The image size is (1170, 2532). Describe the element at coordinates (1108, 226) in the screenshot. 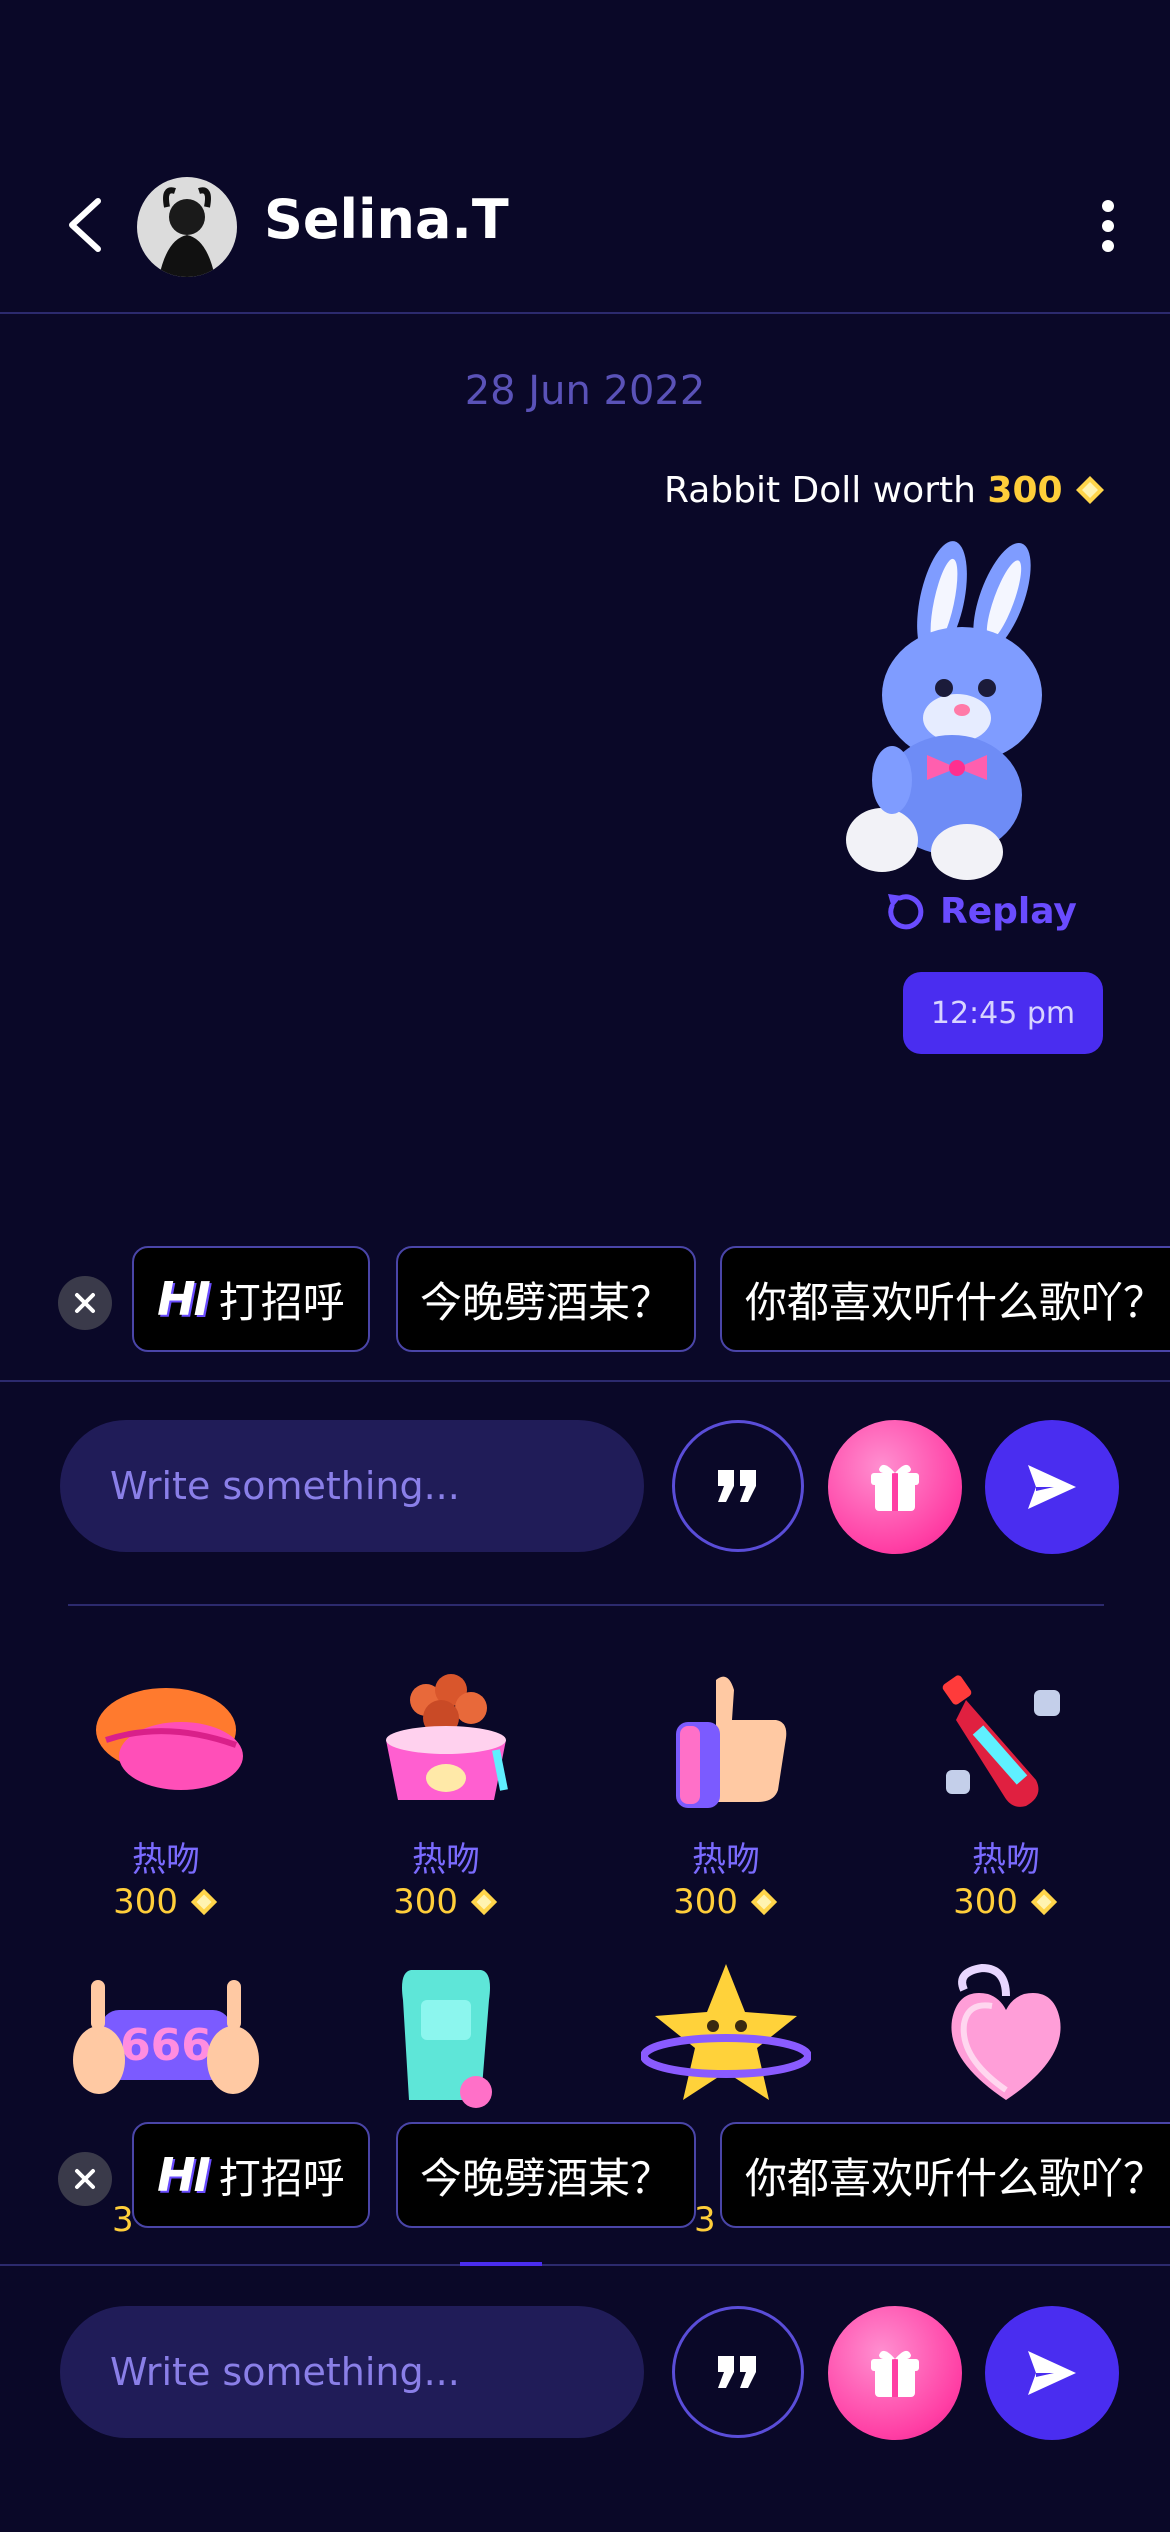

I see `more-options-icon` at that location.